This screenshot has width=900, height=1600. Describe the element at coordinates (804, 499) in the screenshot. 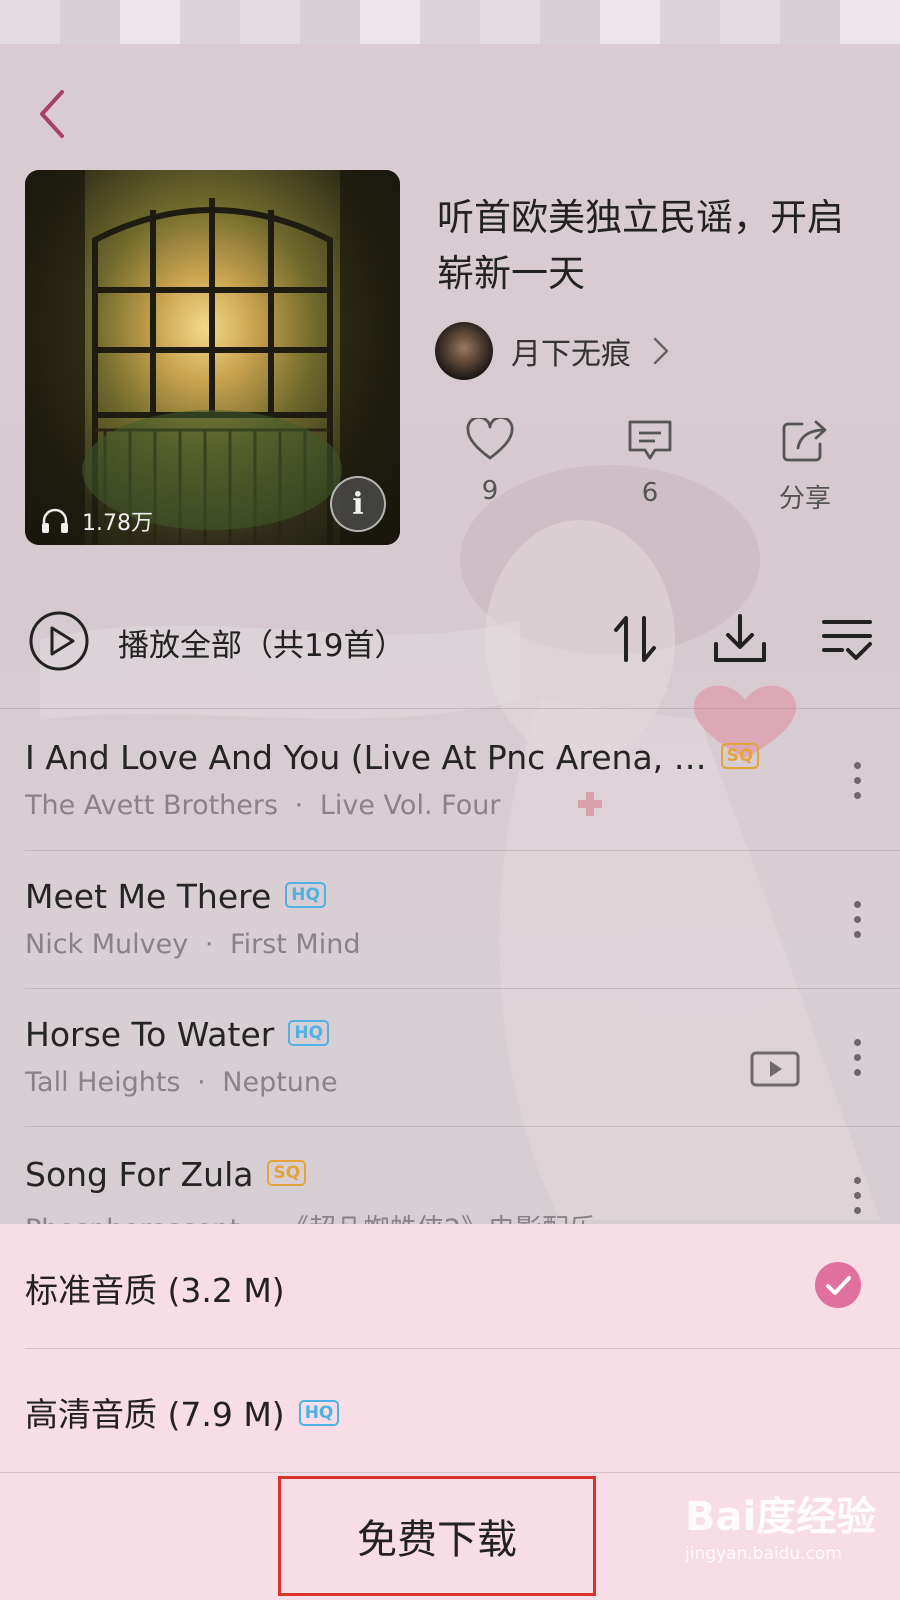

I see `share-label: 分享` at that location.